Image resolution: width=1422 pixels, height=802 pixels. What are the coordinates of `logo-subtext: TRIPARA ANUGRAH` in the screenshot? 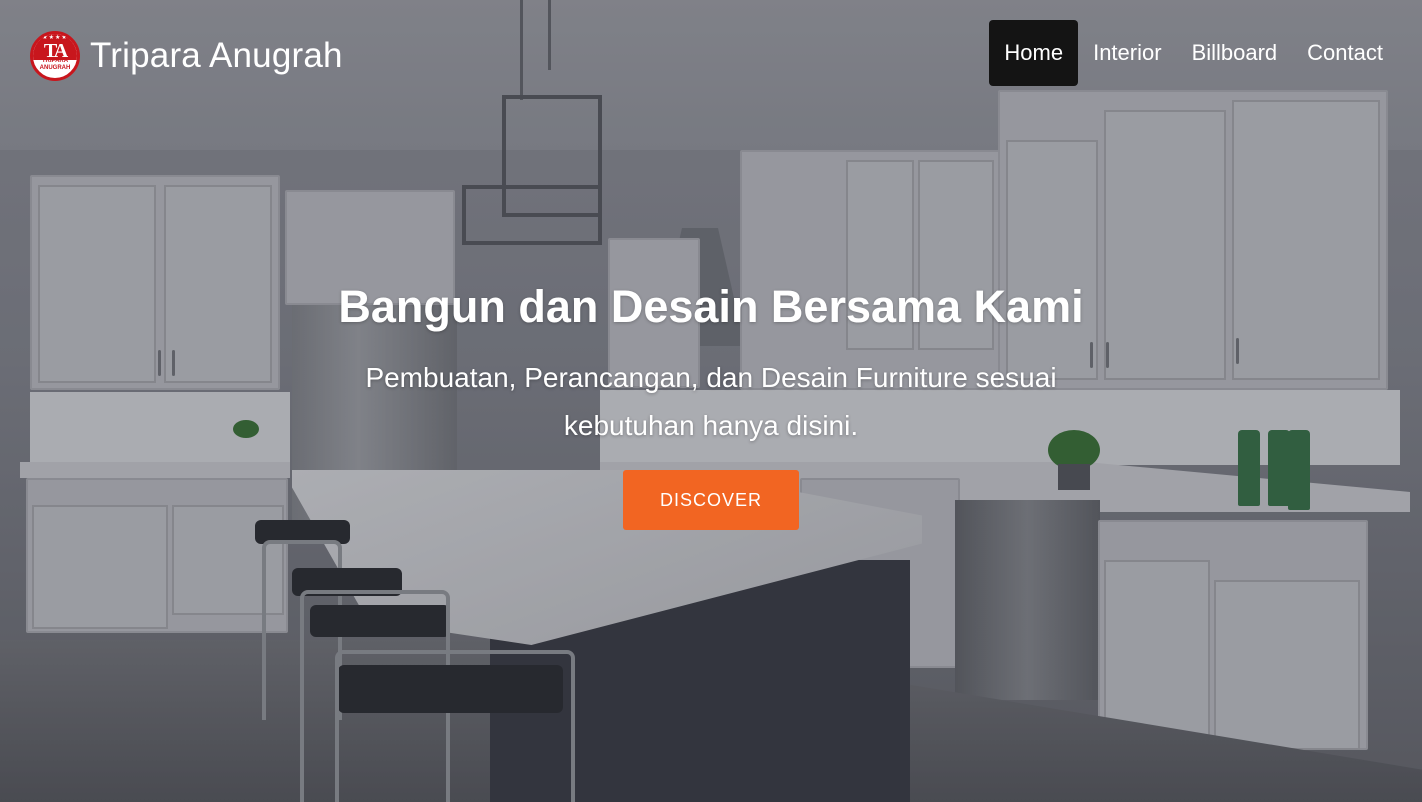 It's located at (55, 64).